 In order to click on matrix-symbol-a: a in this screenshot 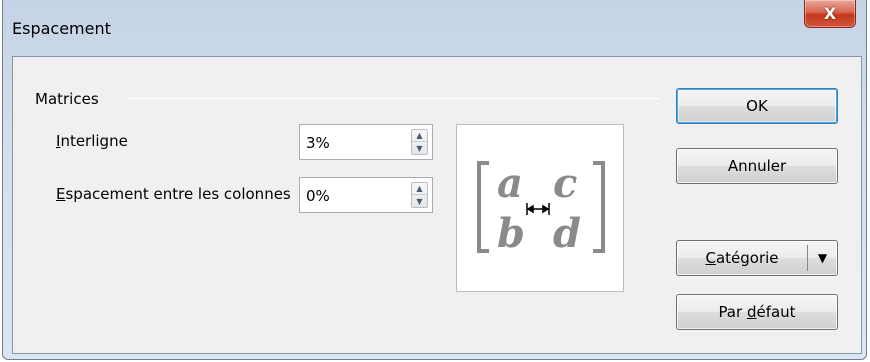, I will do `click(510, 183)`.